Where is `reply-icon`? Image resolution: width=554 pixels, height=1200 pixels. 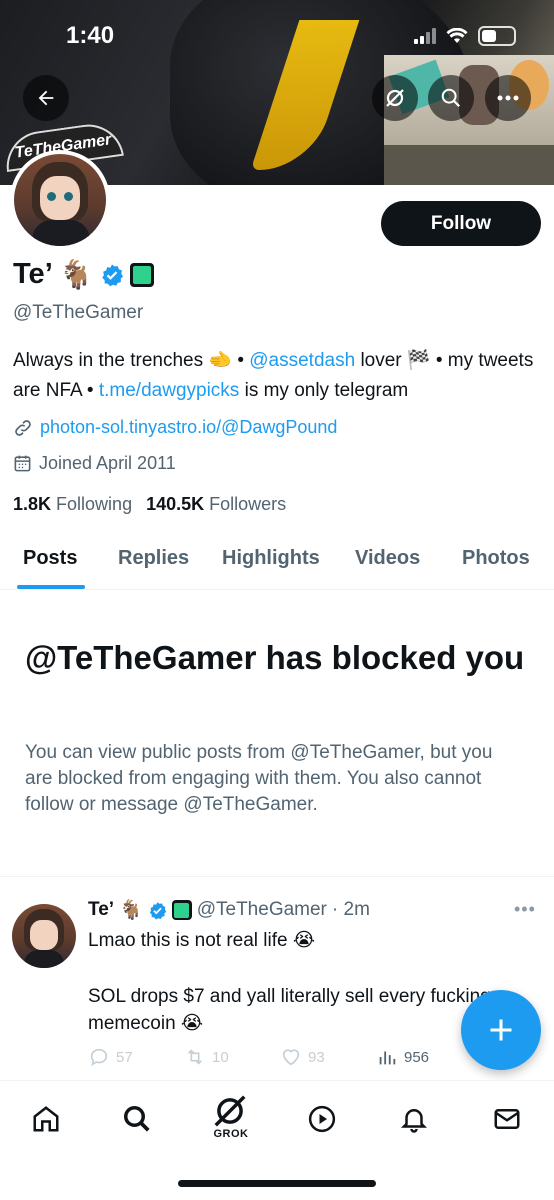 reply-icon is located at coordinates (99, 1057).